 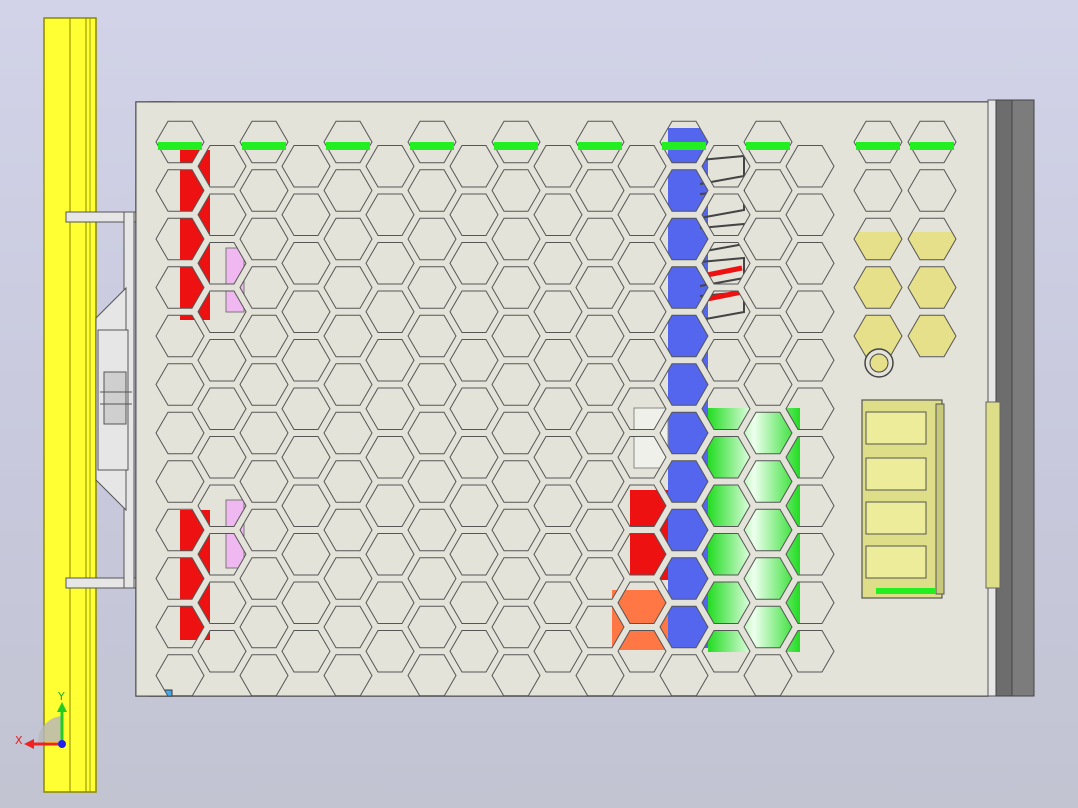 I want to click on terminal-block, so click(x=903, y=499).